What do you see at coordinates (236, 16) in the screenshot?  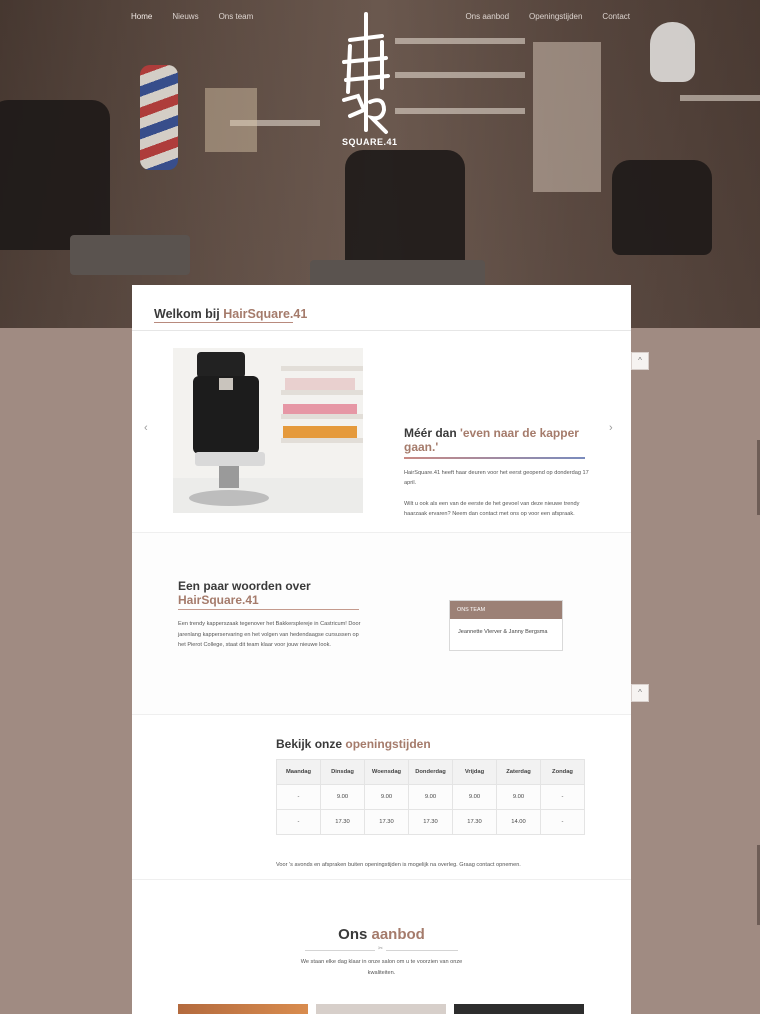 I see `nav-ons-team: Ons team` at bounding box center [236, 16].